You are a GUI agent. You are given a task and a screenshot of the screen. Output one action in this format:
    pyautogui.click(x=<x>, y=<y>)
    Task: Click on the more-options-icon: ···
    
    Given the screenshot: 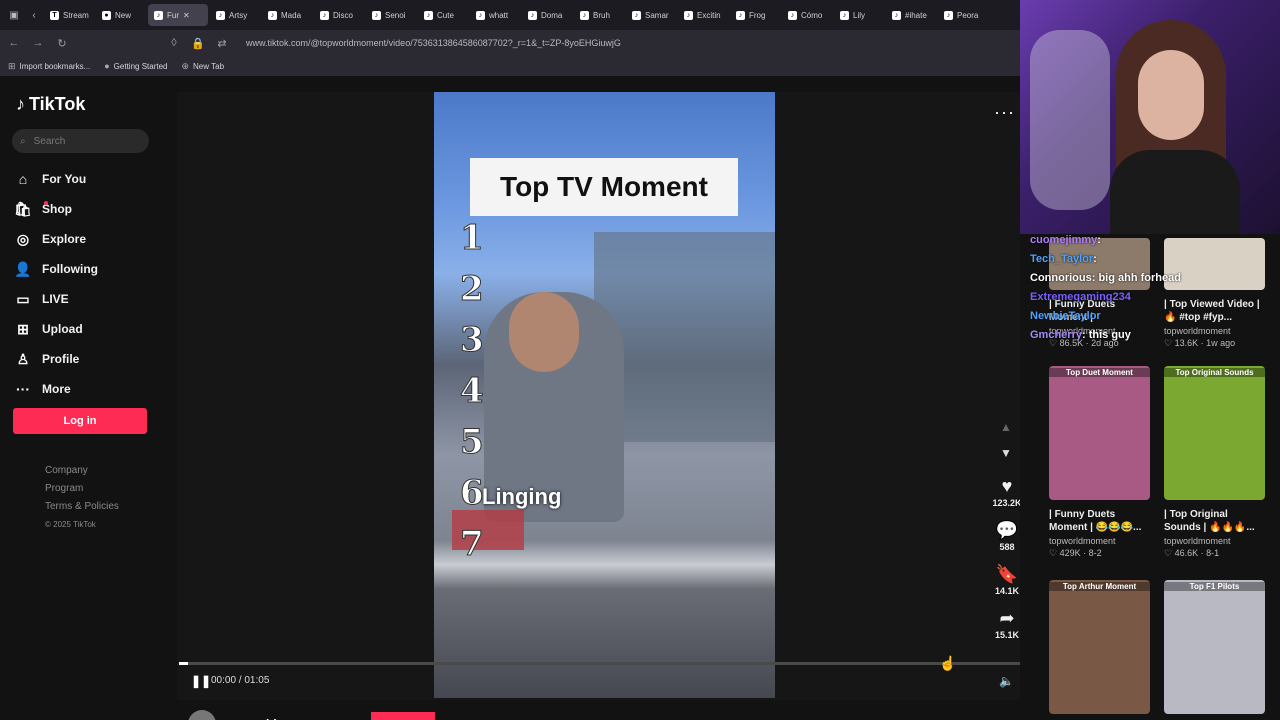 What is the action you would take?
    pyautogui.click(x=1004, y=112)
    